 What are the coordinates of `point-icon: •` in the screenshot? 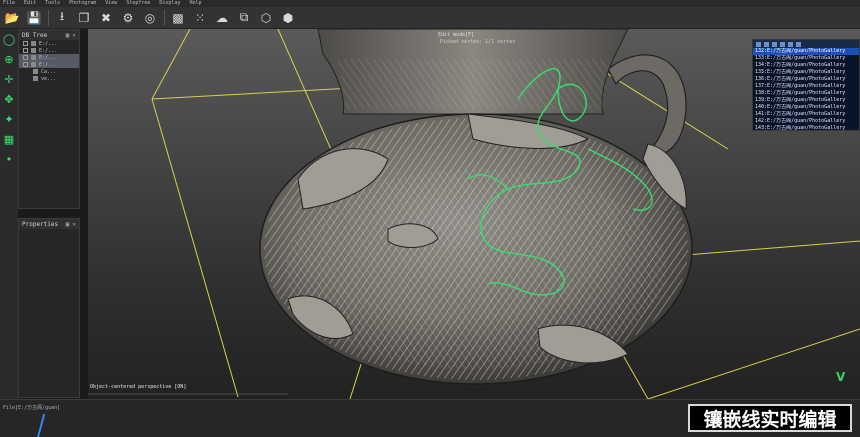 It's located at (9, 159).